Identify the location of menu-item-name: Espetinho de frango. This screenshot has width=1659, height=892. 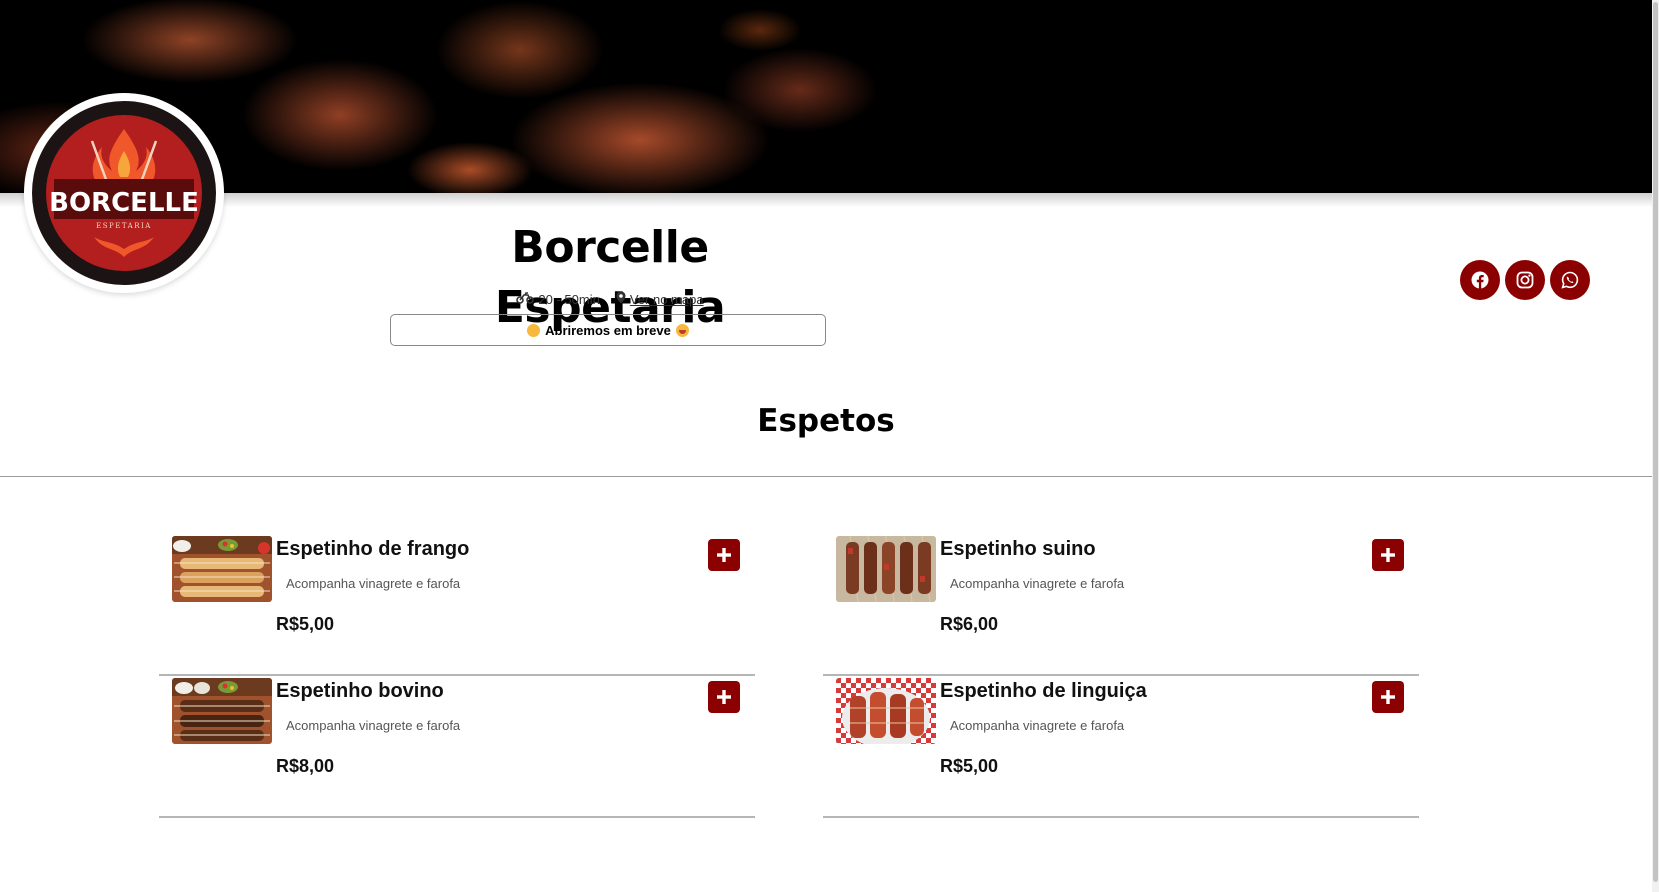
(373, 549).